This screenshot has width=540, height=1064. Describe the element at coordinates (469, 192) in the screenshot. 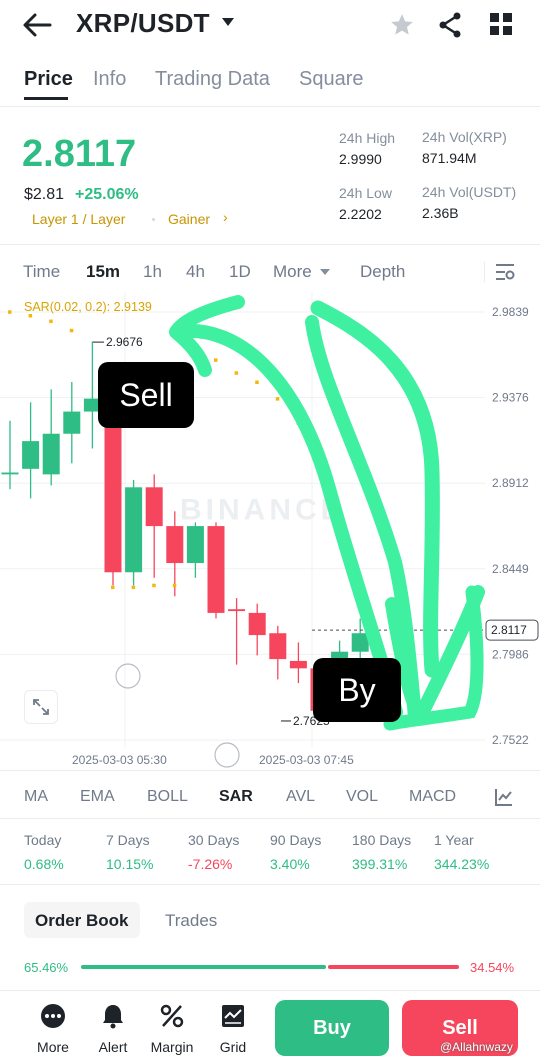

I see `vol-usdt-label: 24h Vol(USDT)` at that location.